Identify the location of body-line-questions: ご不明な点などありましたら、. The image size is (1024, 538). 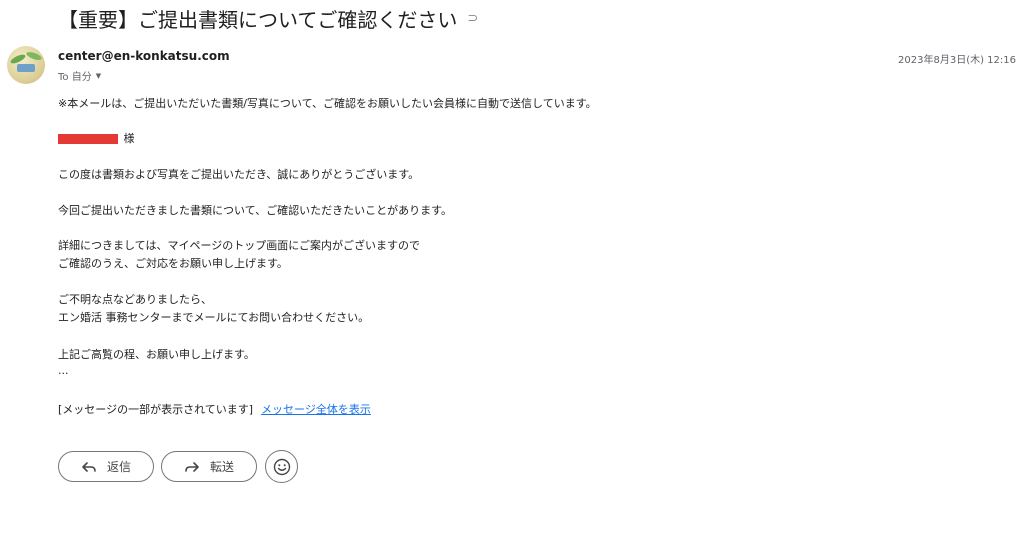
(135, 299).